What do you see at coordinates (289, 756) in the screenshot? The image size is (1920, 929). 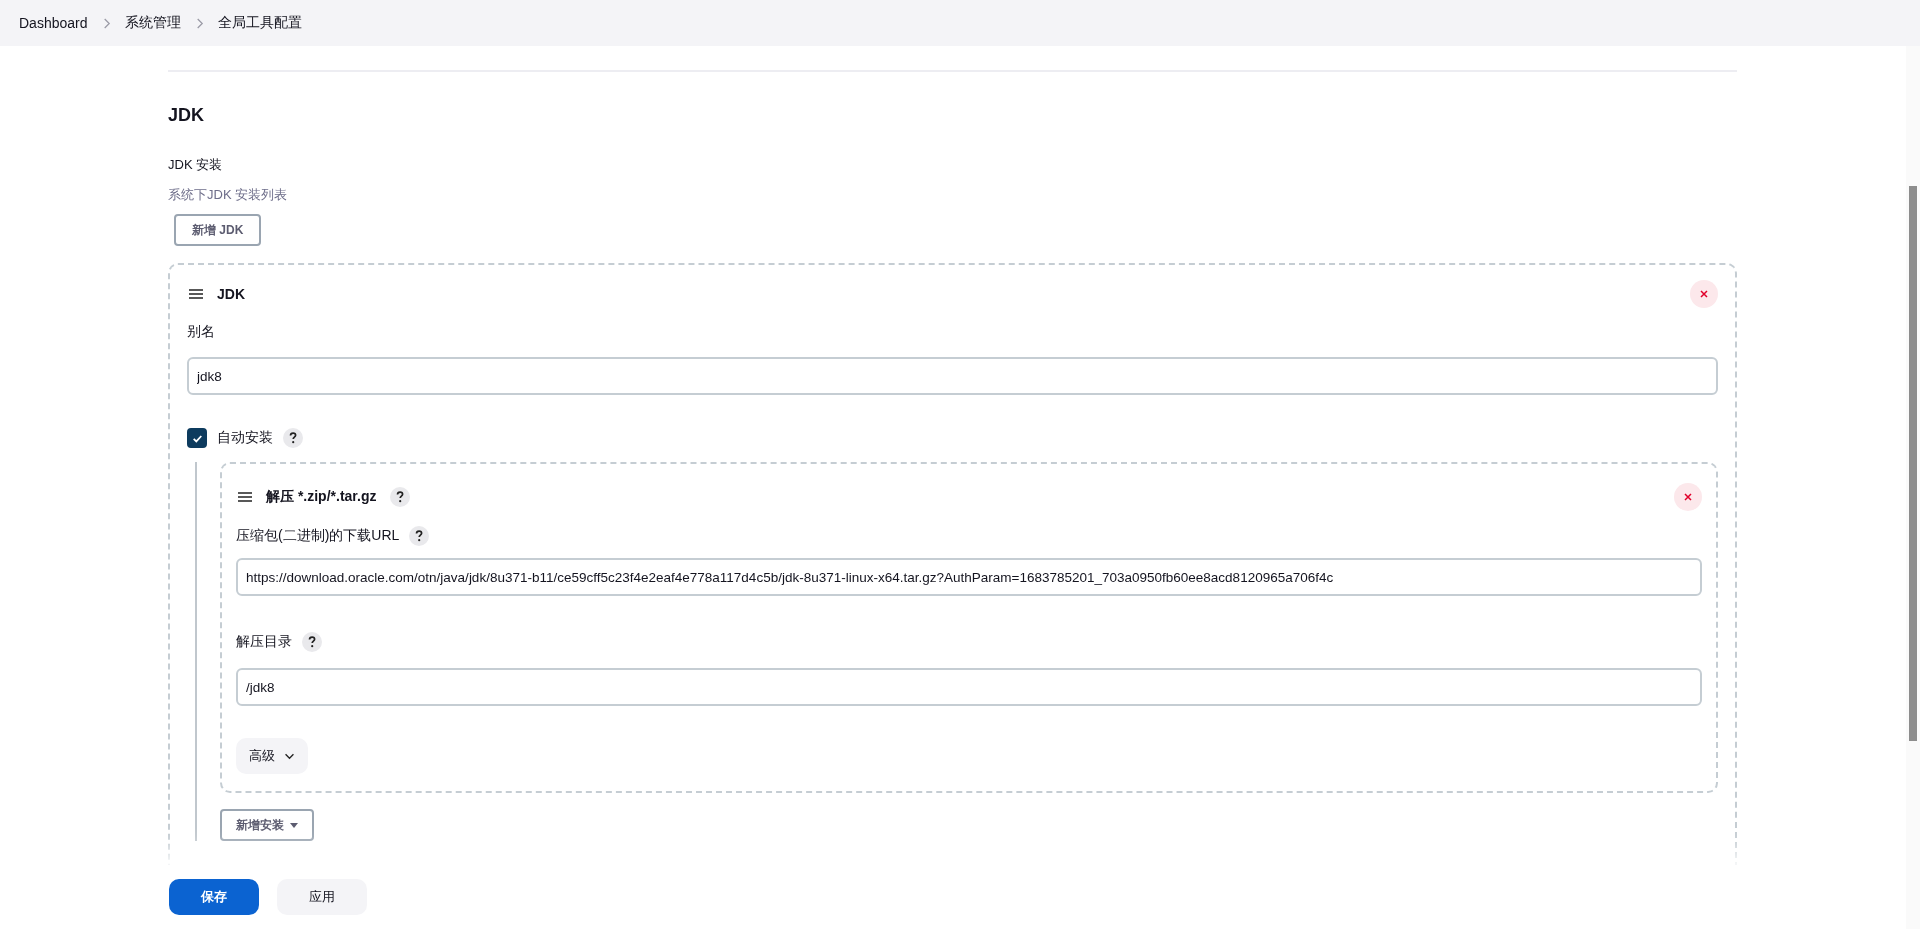 I see `chevron-down-icon` at bounding box center [289, 756].